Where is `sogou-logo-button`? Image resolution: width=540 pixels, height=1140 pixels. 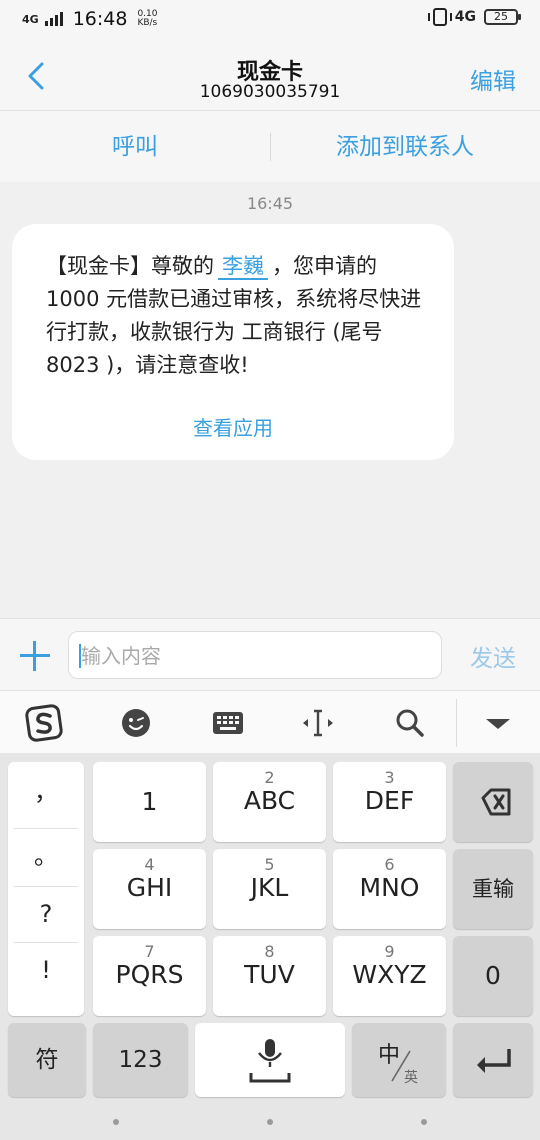
sogou-logo-button is located at coordinates (44, 723).